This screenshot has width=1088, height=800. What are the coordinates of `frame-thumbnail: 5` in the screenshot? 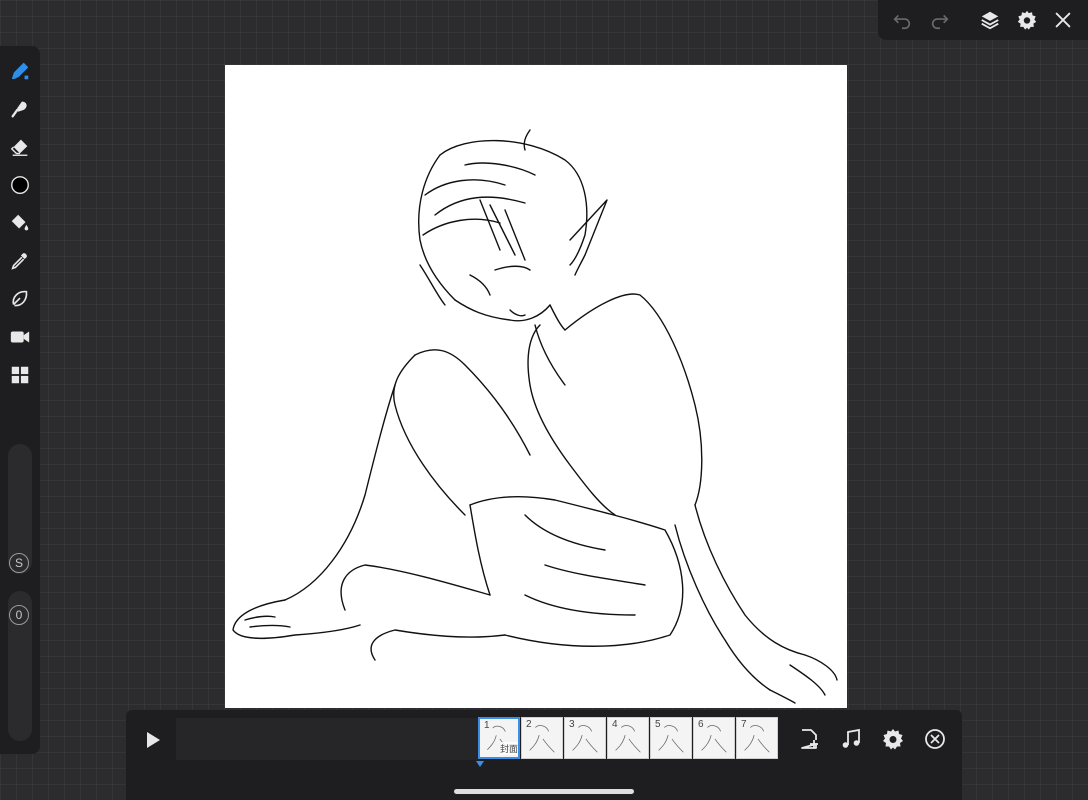 It's located at (671, 738).